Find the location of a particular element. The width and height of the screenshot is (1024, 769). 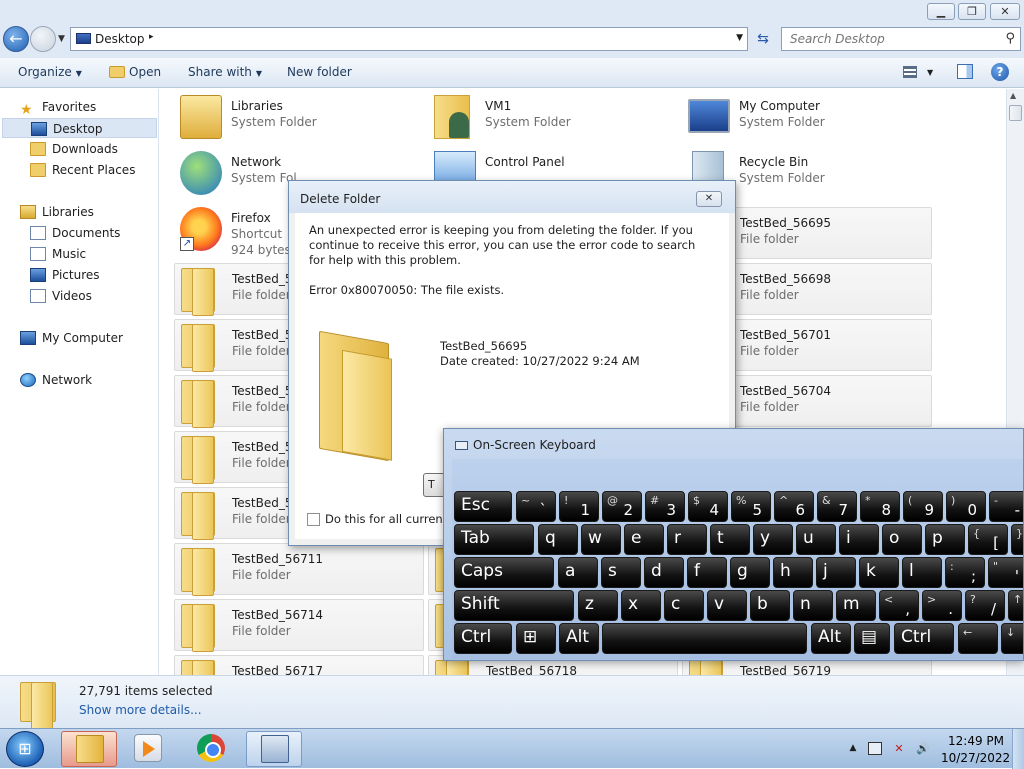

clock-date: 10/27/2022 is located at coordinates (975, 758).